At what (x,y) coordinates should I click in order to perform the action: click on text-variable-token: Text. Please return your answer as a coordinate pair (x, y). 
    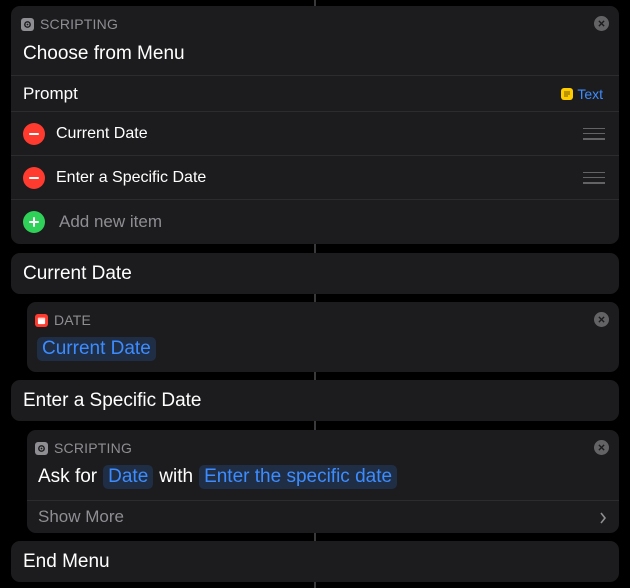
    Looking at the image, I should click on (582, 94).